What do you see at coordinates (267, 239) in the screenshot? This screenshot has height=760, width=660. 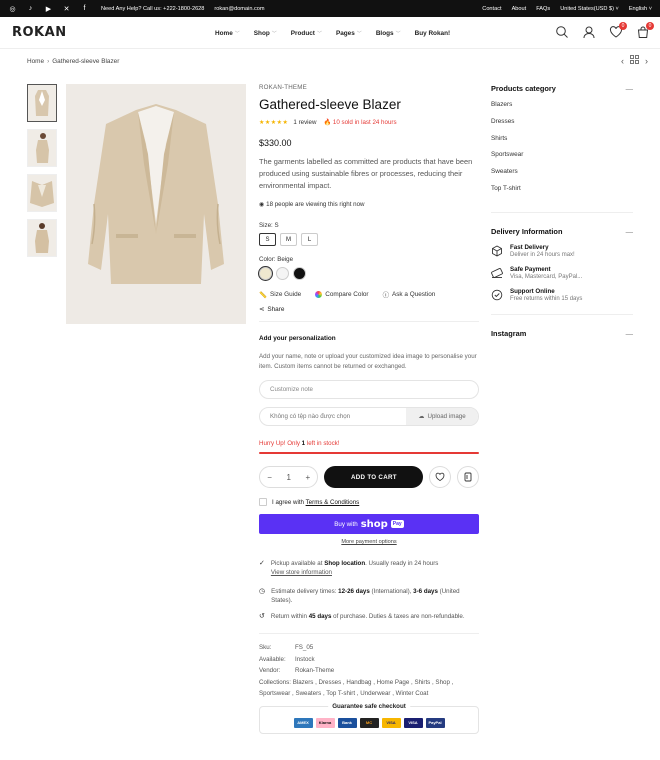 I see `size-s: S` at bounding box center [267, 239].